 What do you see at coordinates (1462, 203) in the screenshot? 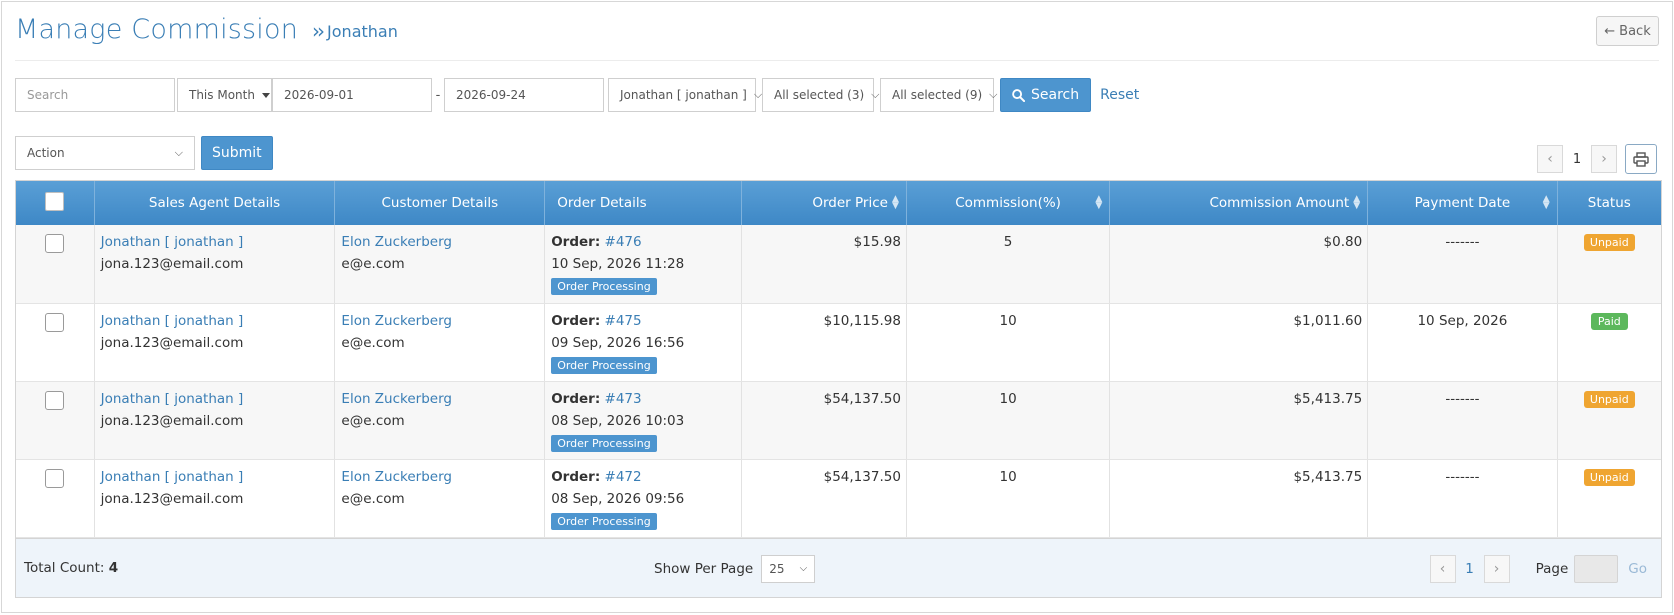
I see `col-payment-date: Payment Date ▲ ▼` at bounding box center [1462, 203].